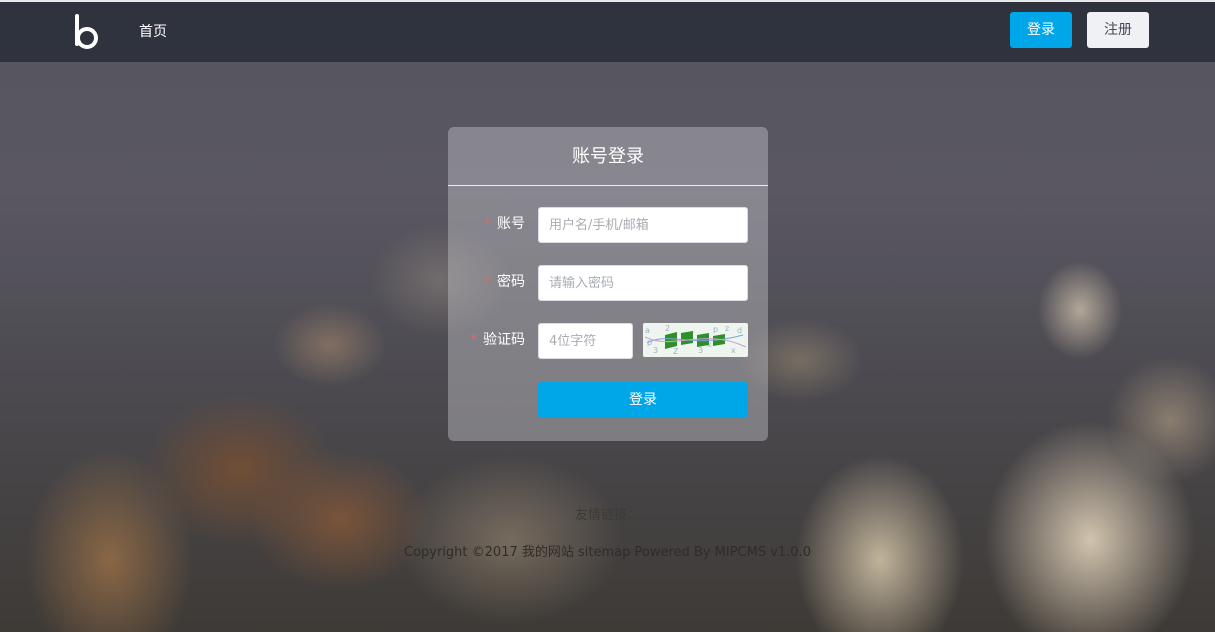 The height and width of the screenshot is (632, 1215). Describe the element at coordinates (643, 225) in the screenshot. I see `account-input` at that location.